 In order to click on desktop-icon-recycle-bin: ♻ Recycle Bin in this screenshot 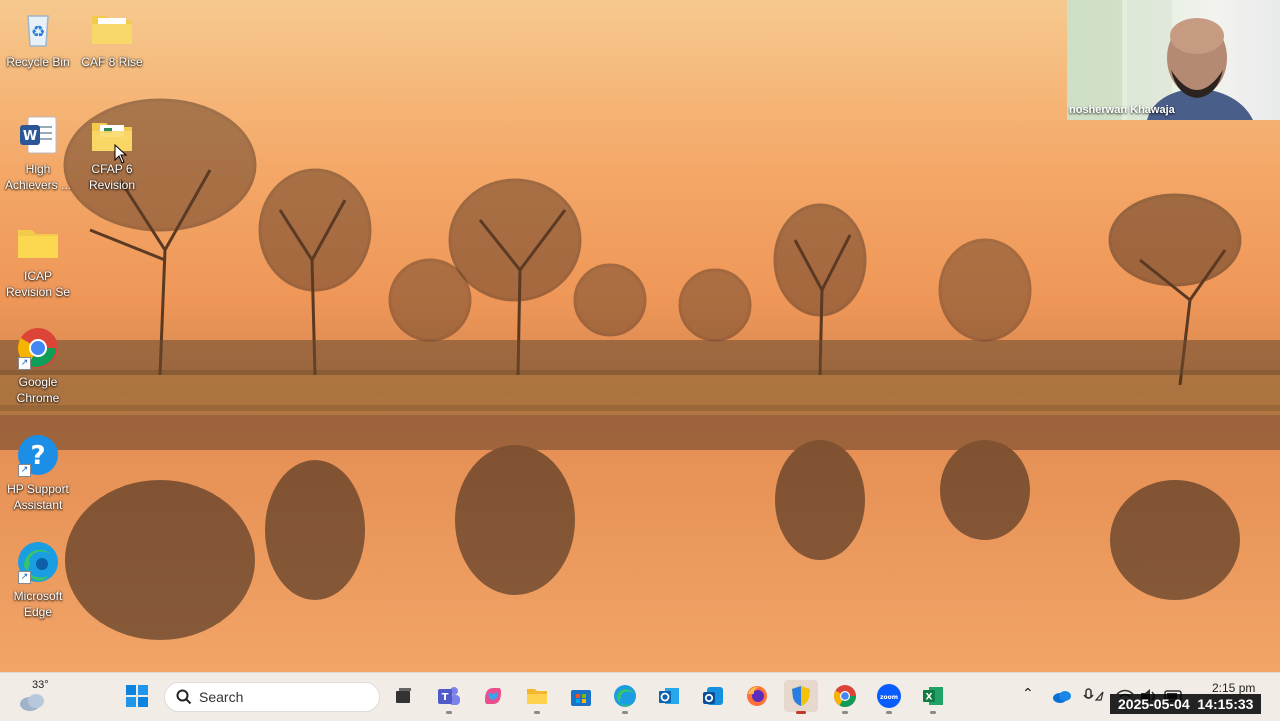, I will do `click(38, 38)`.